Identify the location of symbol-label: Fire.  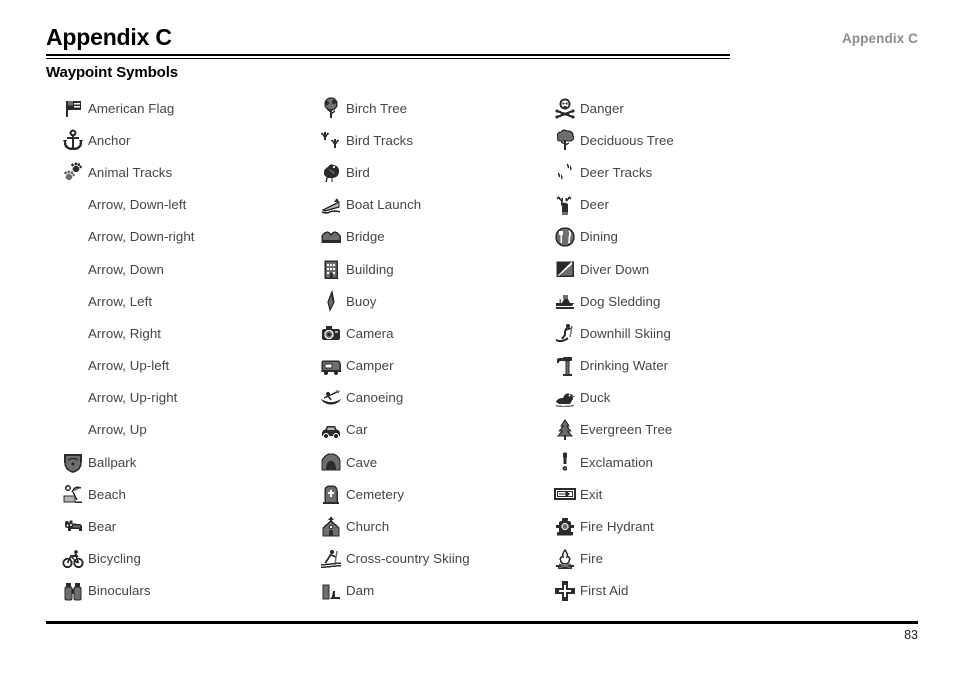
(592, 559).